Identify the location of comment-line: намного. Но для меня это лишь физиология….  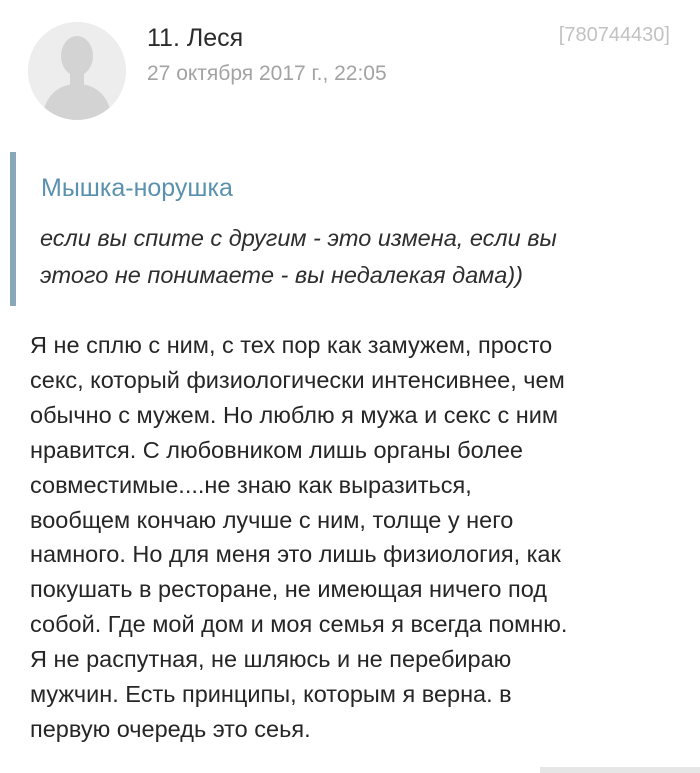
(295, 554).